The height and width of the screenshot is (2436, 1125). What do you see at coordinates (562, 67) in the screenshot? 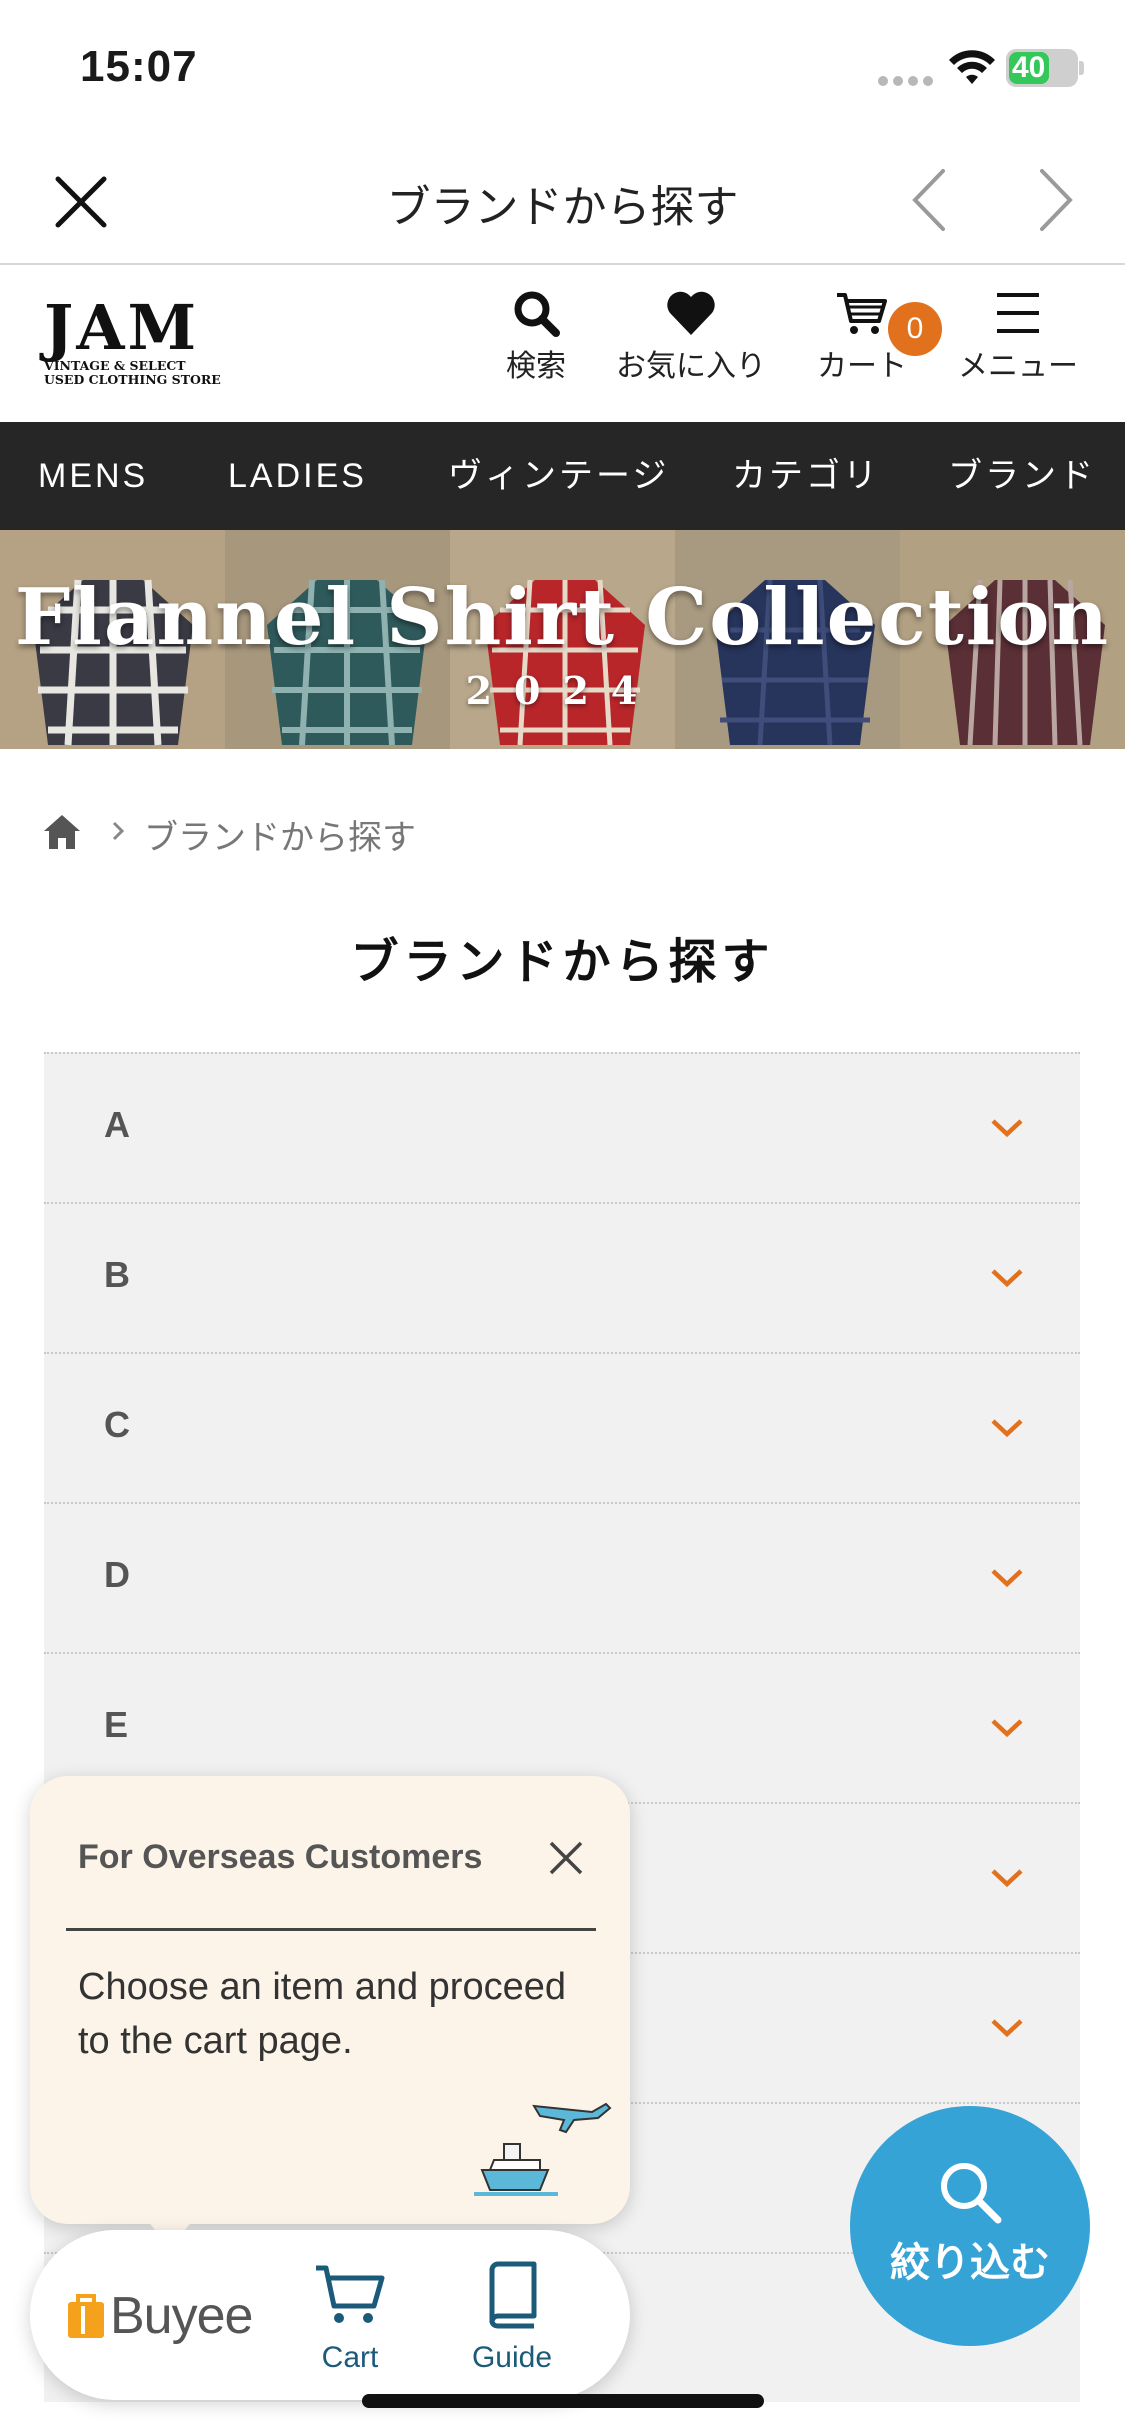
I see `status-bar: 15:07 40` at bounding box center [562, 67].